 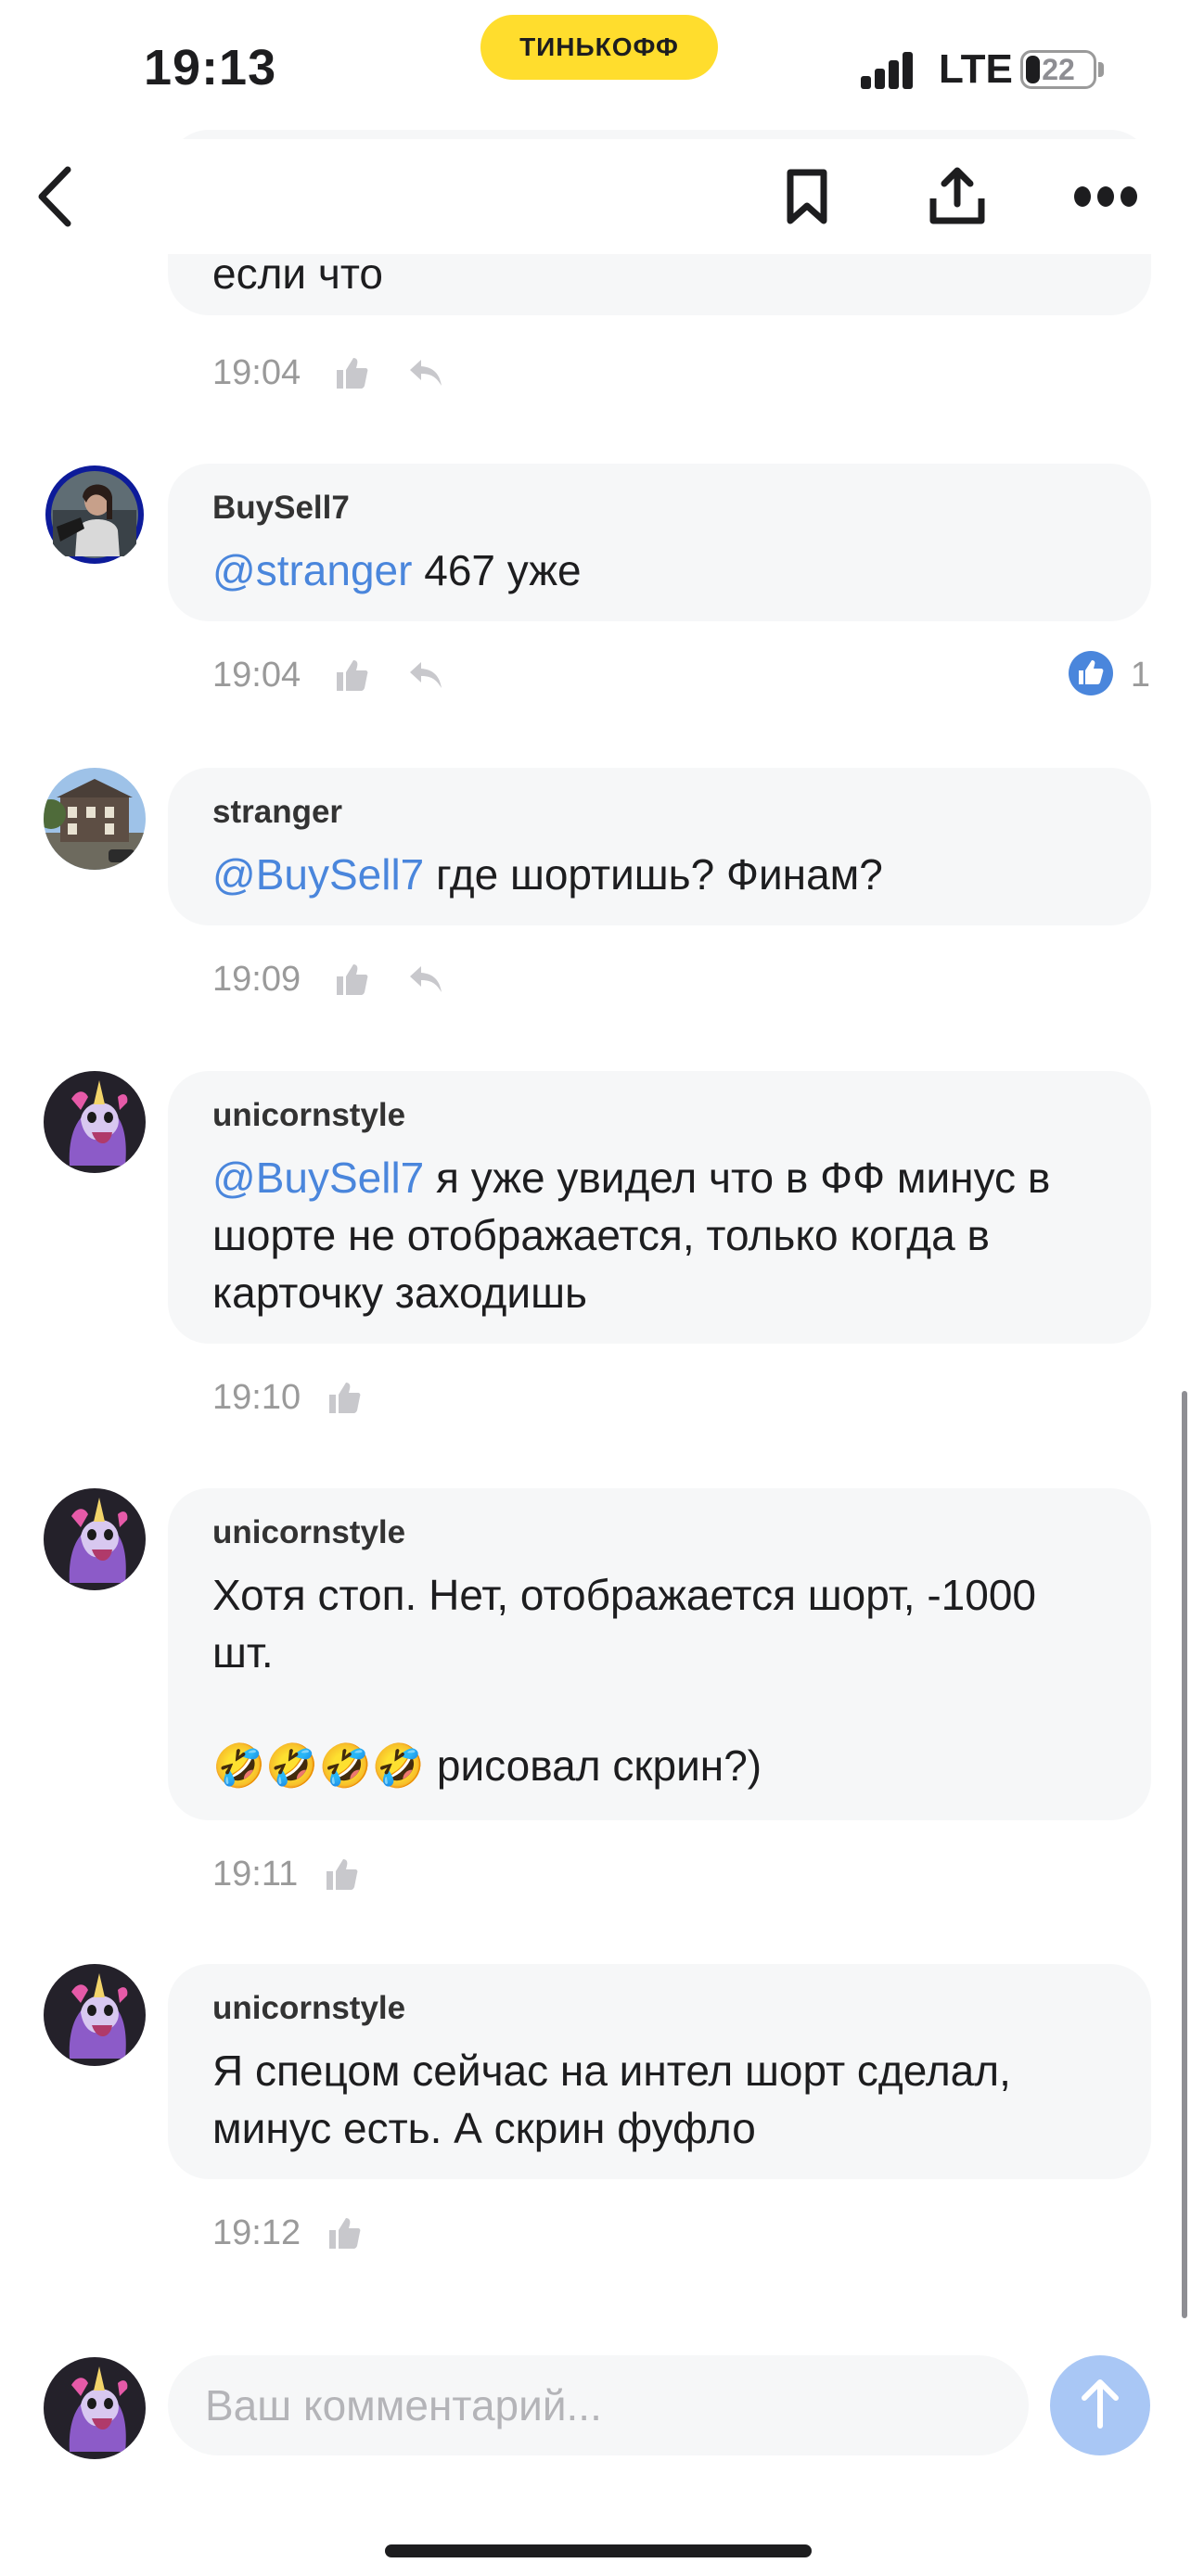 I want to click on brand-pill: ТИНЬКОФФ, so click(x=599, y=47).